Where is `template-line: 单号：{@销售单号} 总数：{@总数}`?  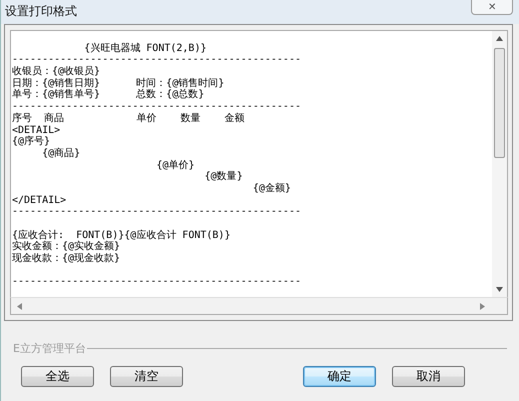
template-line: 单号：{@销售单号} 总数：{@总数} is located at coordinates (109, 95).